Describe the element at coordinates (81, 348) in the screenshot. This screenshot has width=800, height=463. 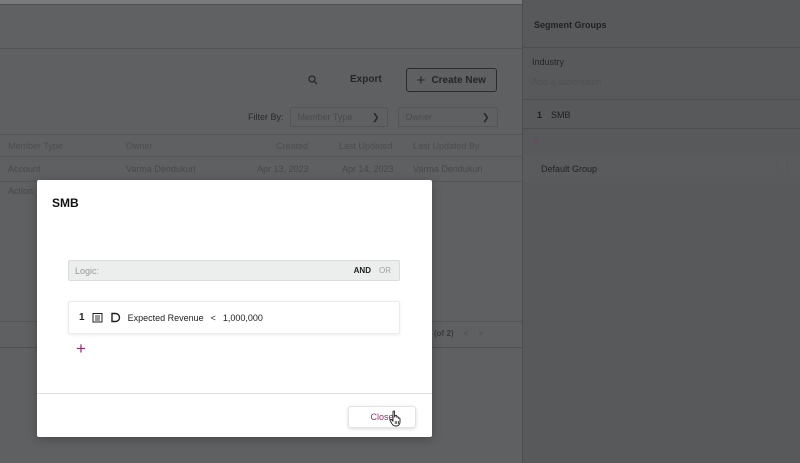
I see `add-condition-button: +` at that location.